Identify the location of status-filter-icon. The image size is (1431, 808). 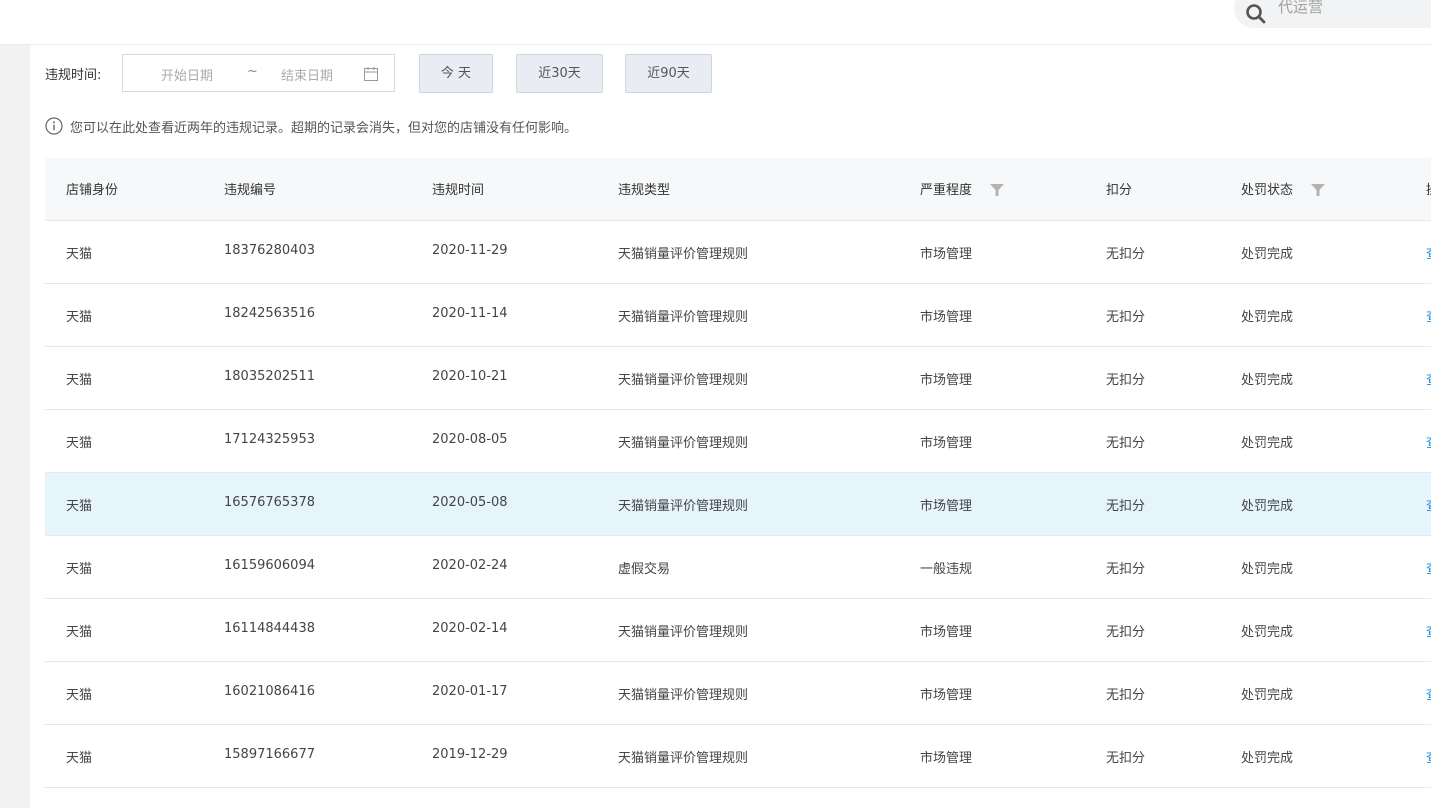
(1318, 190).